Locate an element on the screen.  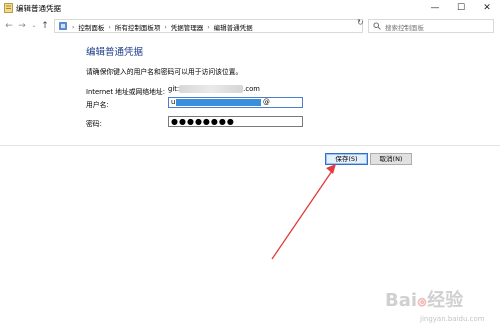
watermark-url: jingyan.baidu.com is located at coordinates (452, 319).